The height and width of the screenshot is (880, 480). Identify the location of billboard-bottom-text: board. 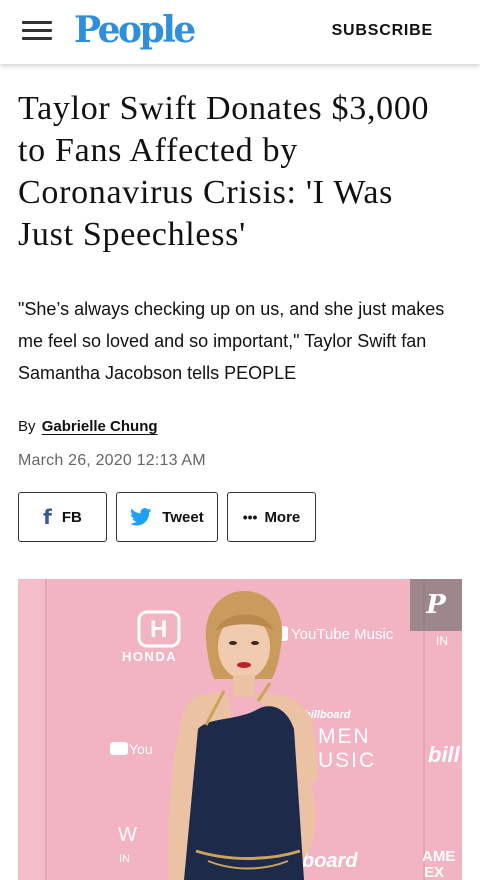
(330, 861).